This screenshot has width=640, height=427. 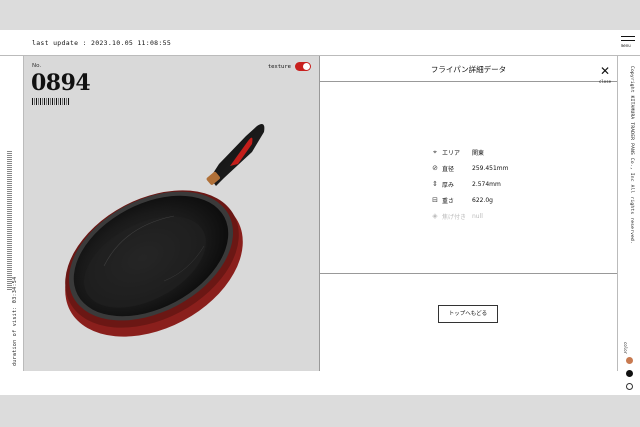 I want to click on menu-button: menu, so click(x=629, y=44).